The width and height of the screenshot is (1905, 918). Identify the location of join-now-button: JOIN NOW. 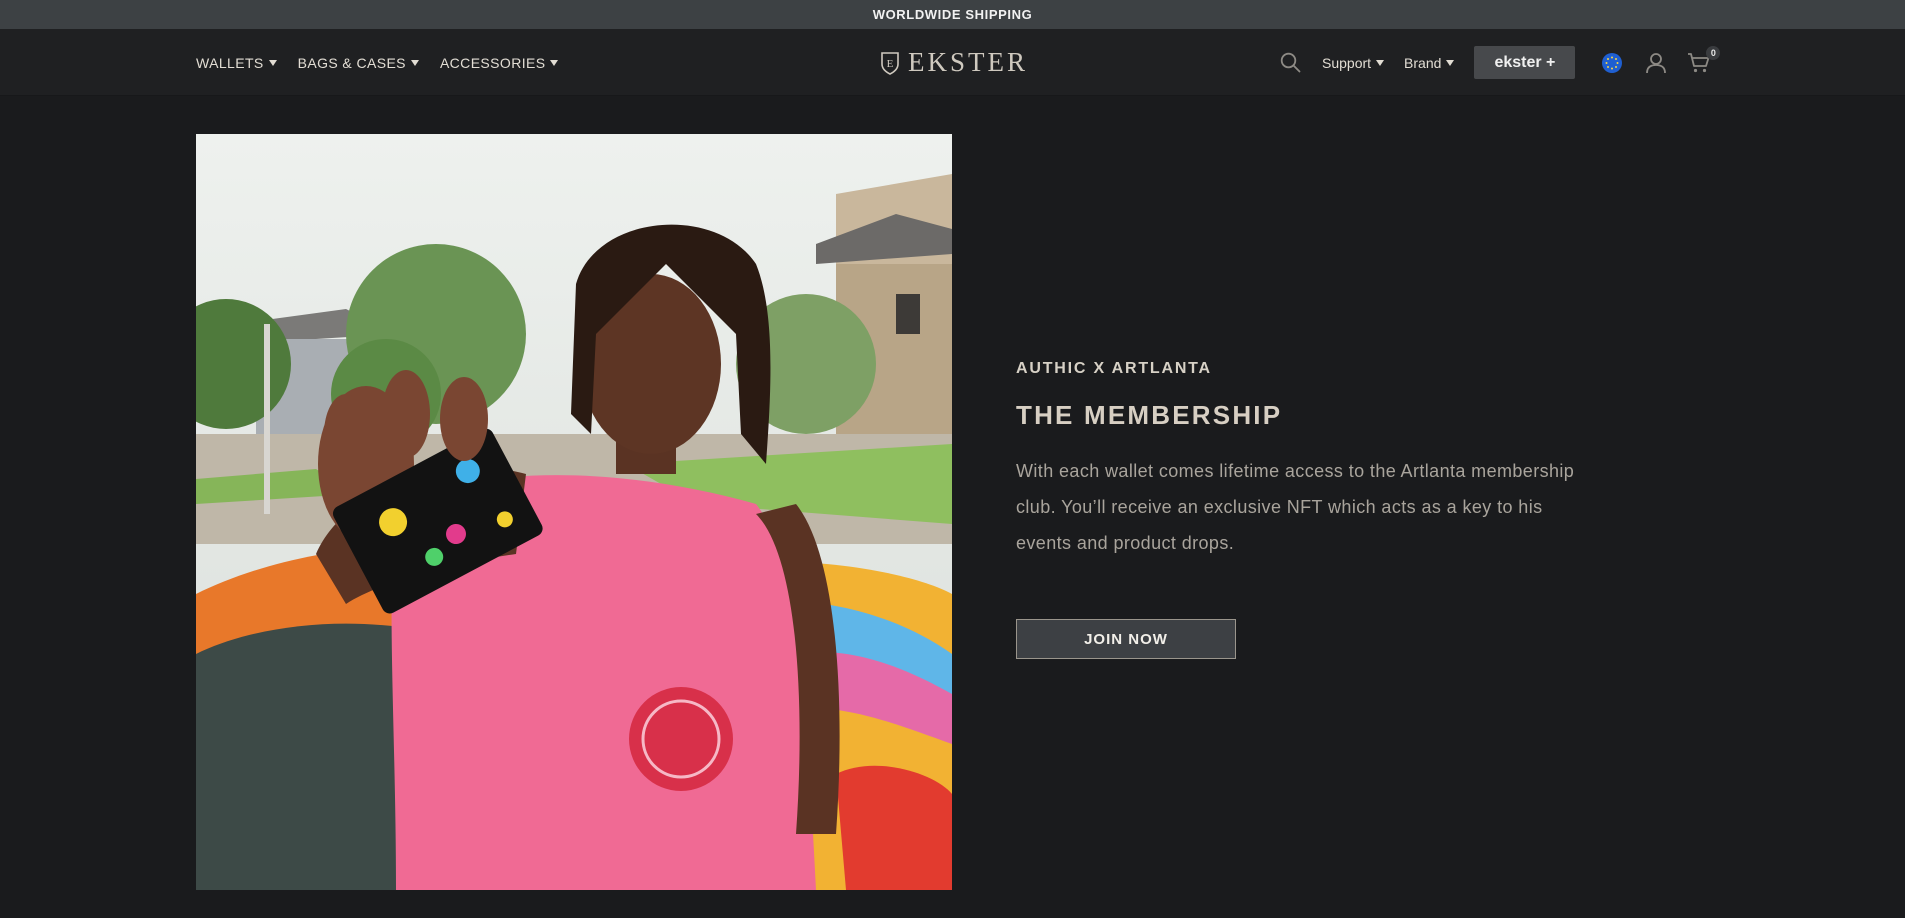
(1126, 639).